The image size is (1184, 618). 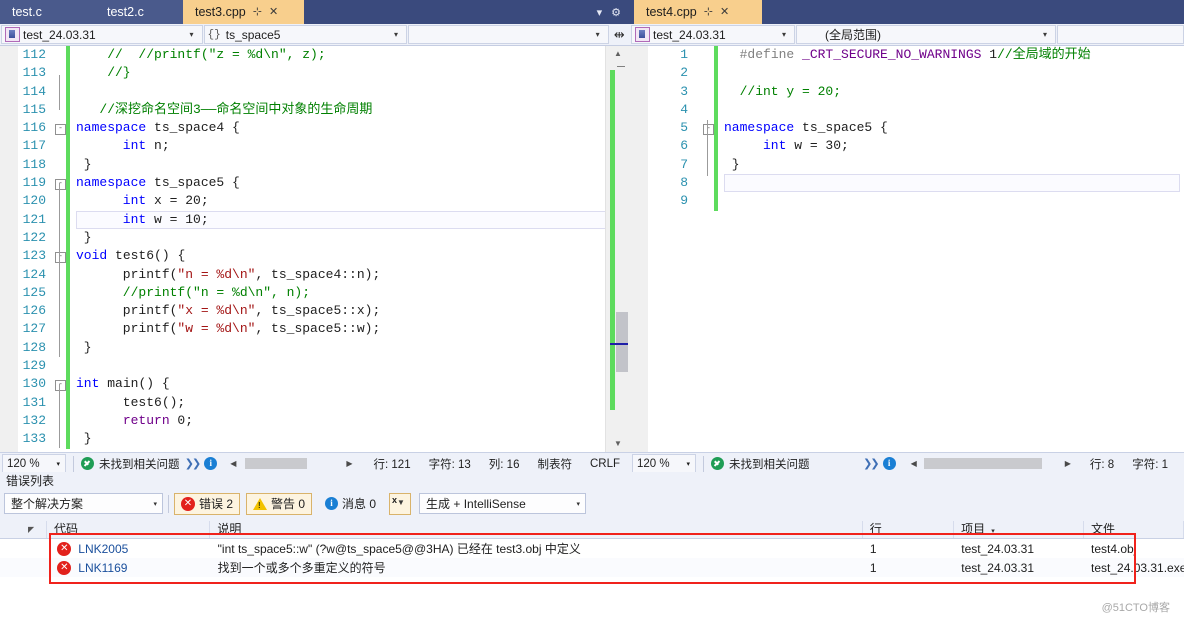 What do you see at coordinates (315, 219) in the screenshot?
I see `code-line: 121 int w = 10;` at bounding box center [315, 219].